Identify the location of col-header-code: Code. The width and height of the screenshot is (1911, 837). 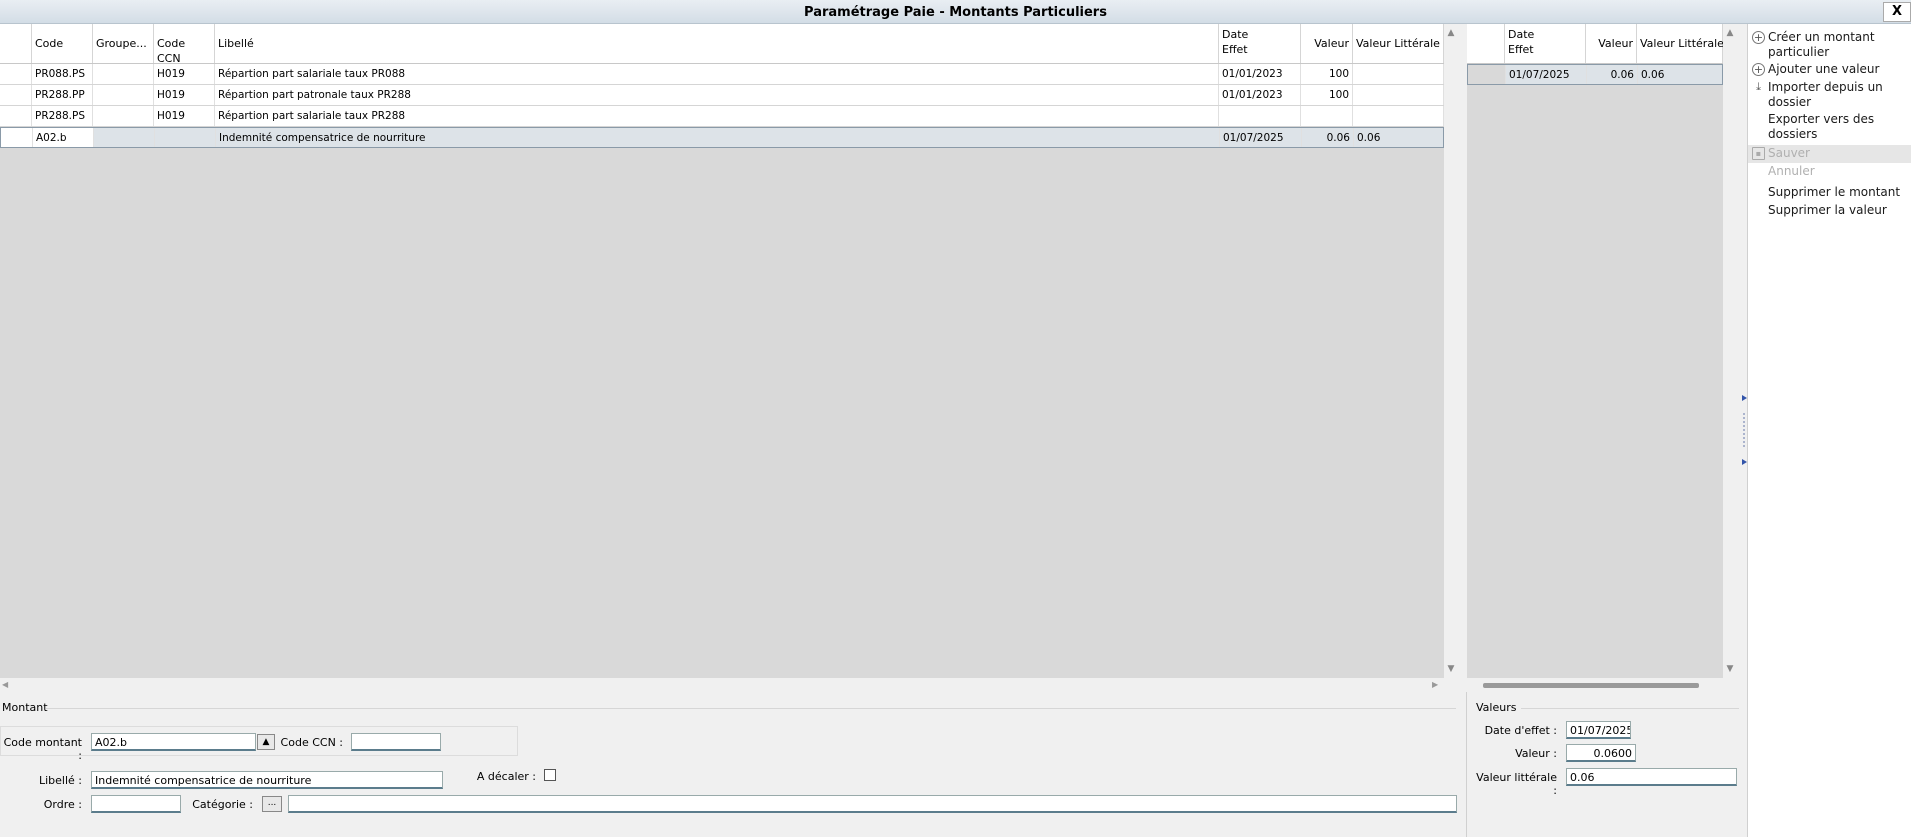
(62, 43).